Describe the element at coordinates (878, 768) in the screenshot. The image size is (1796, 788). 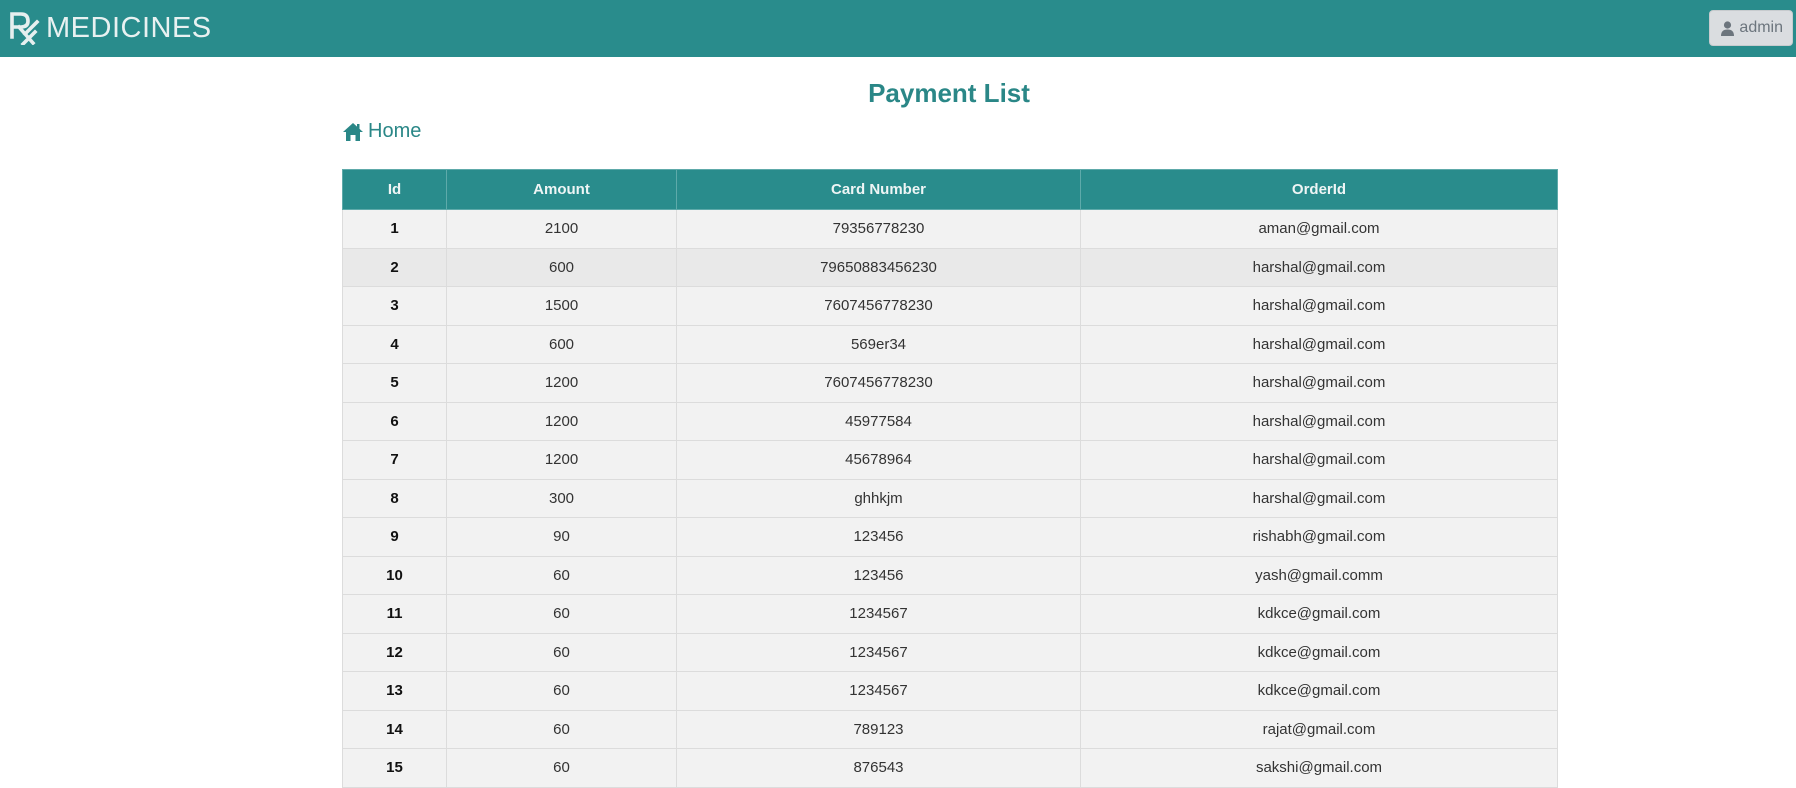
I see `cell-card-number: 876543` at that location.